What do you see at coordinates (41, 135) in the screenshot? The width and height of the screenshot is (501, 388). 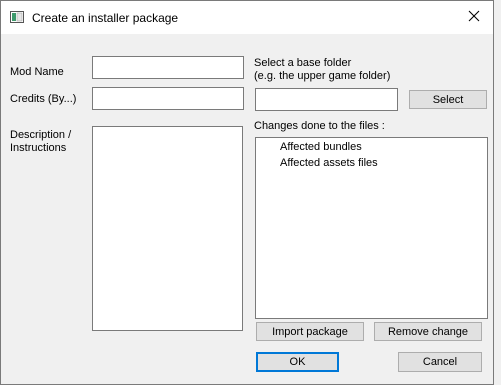 I see `description-label-line1: Description /` at bounding box center [41, 135].